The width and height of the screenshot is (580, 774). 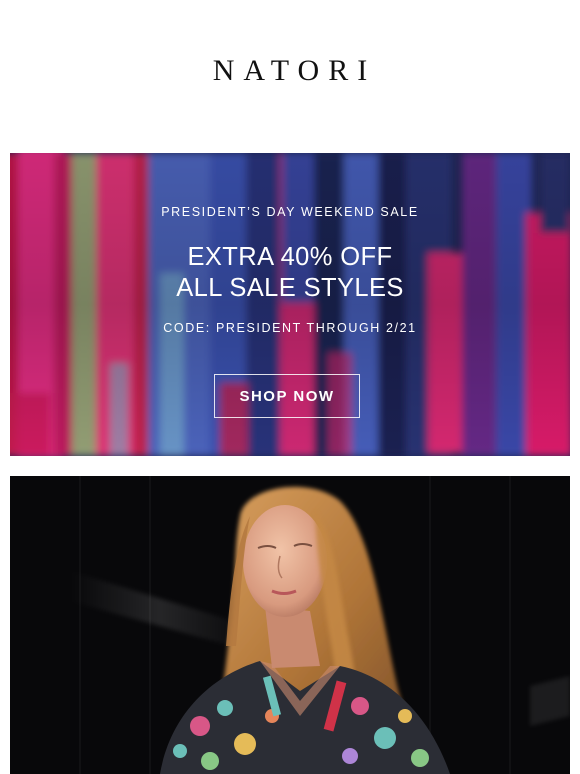 What do you see at coordinates (290, 212) in the screenshot?
I see `sale-eyebrow: PRESIDENT’S DAY WEEKEND SALE` at bounding box center [290, 212].